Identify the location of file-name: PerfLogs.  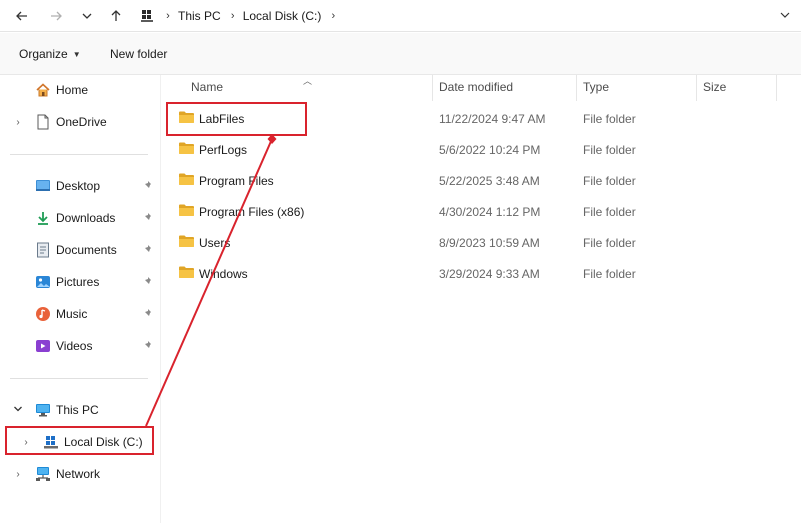
(223, 150).